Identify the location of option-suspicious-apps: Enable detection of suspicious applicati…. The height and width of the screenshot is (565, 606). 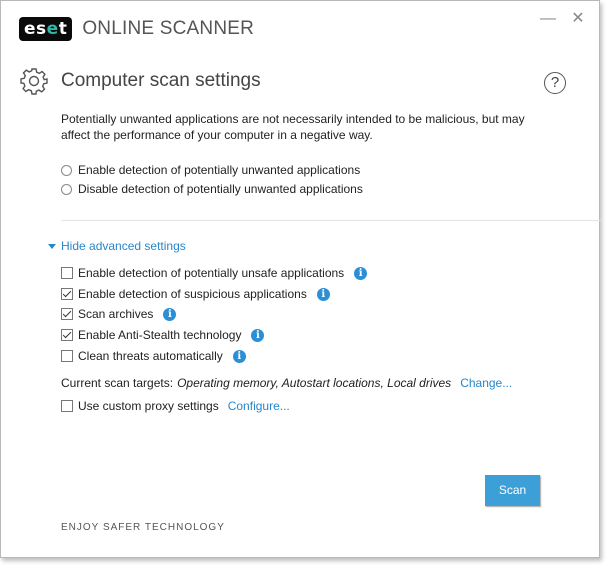
(195, 294).